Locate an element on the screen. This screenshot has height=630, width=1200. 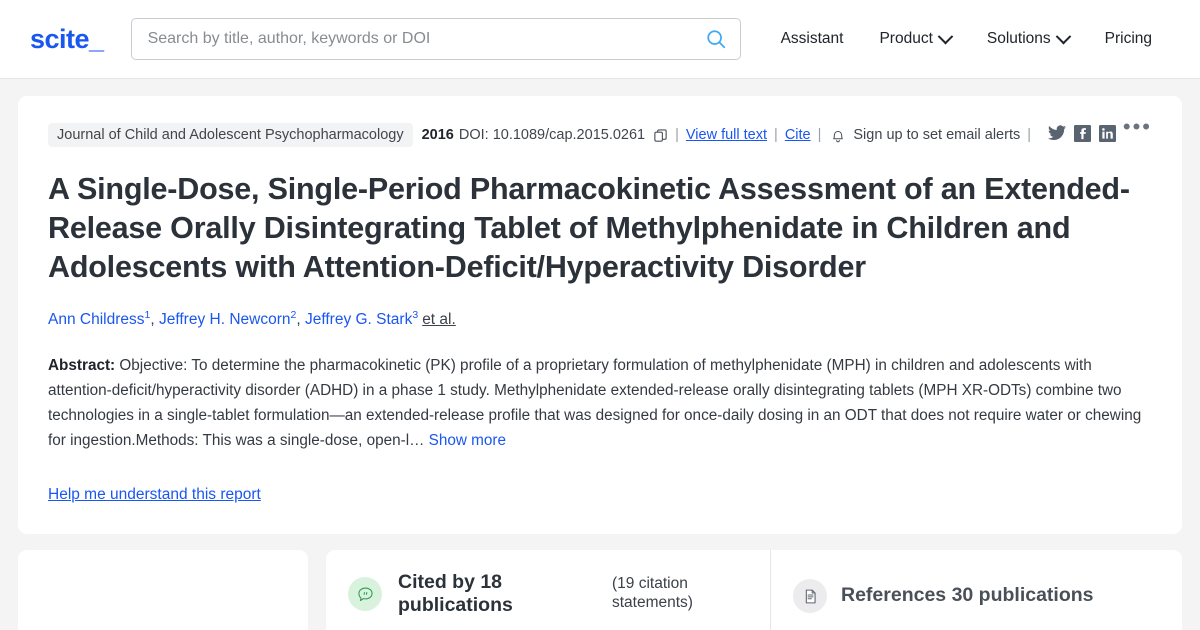
bell-icon is located at coordinates (838, 135).